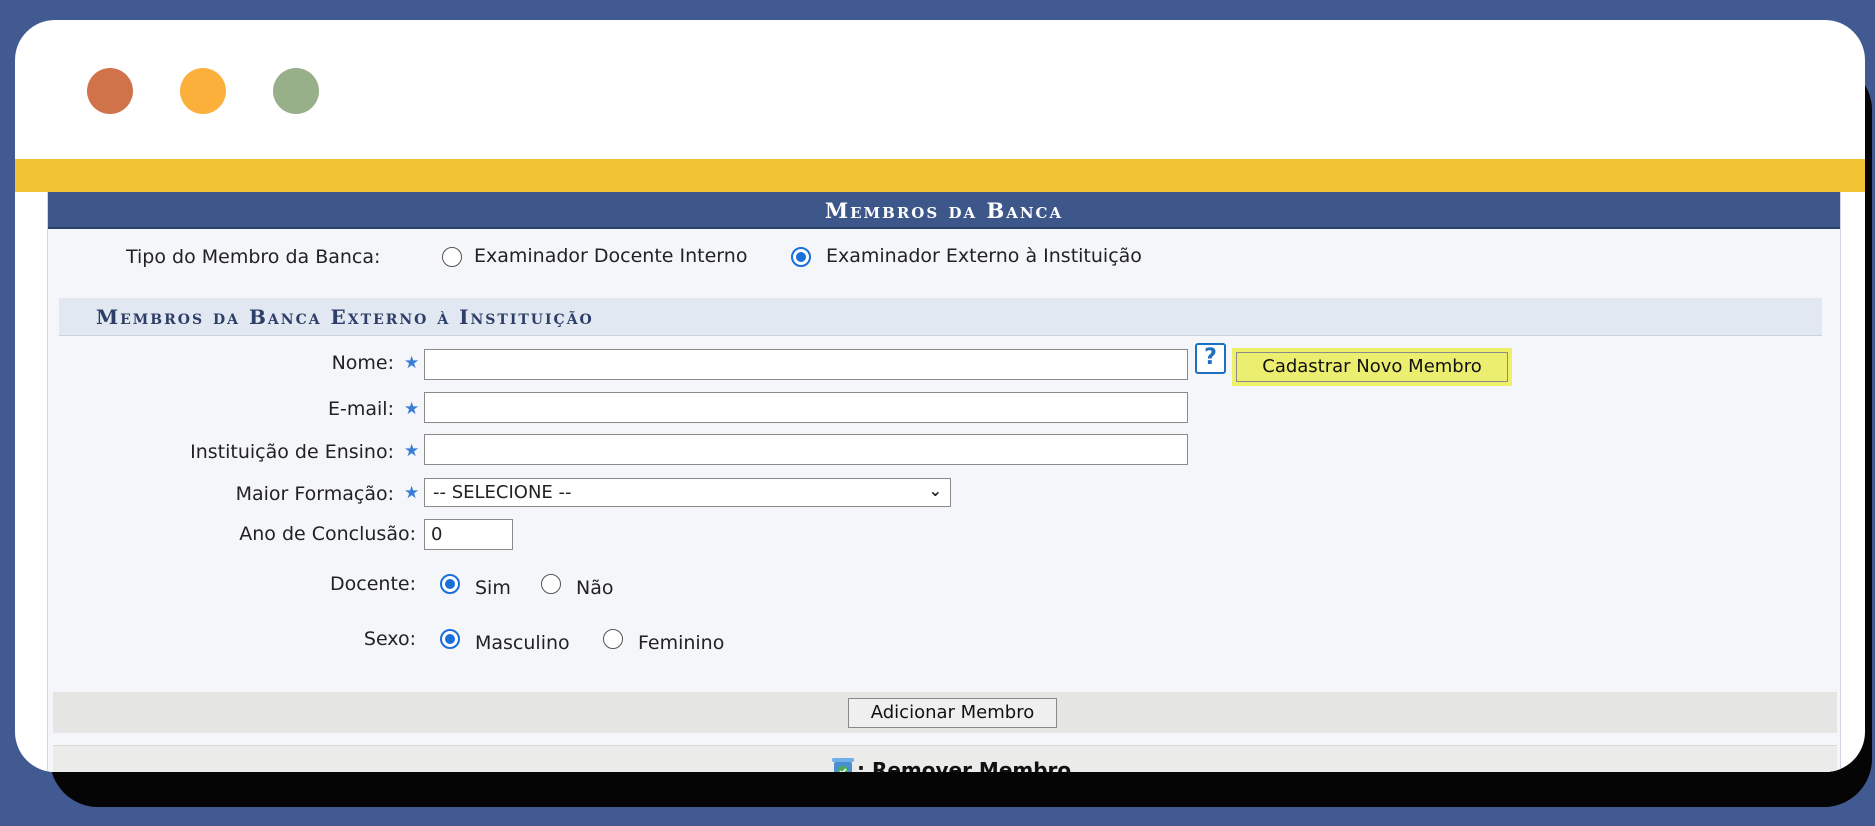  What do you see at coordinates (952, 713) in the screenshot?
I see `adicionar-membro-button: Adicionar Membro` at bounding box center [952, 713].